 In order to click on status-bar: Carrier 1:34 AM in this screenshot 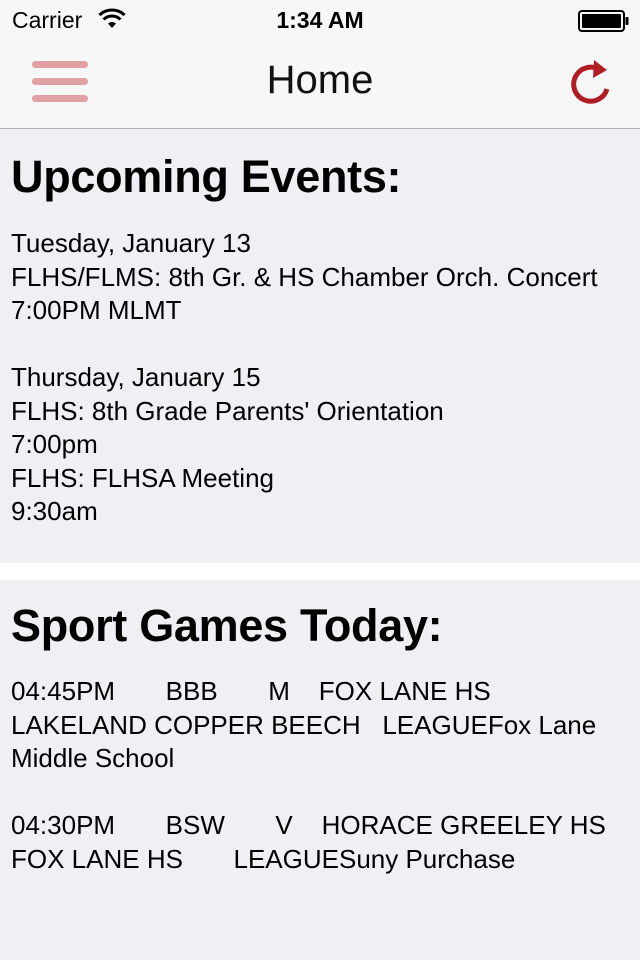, I will do `click(320, 20)`.